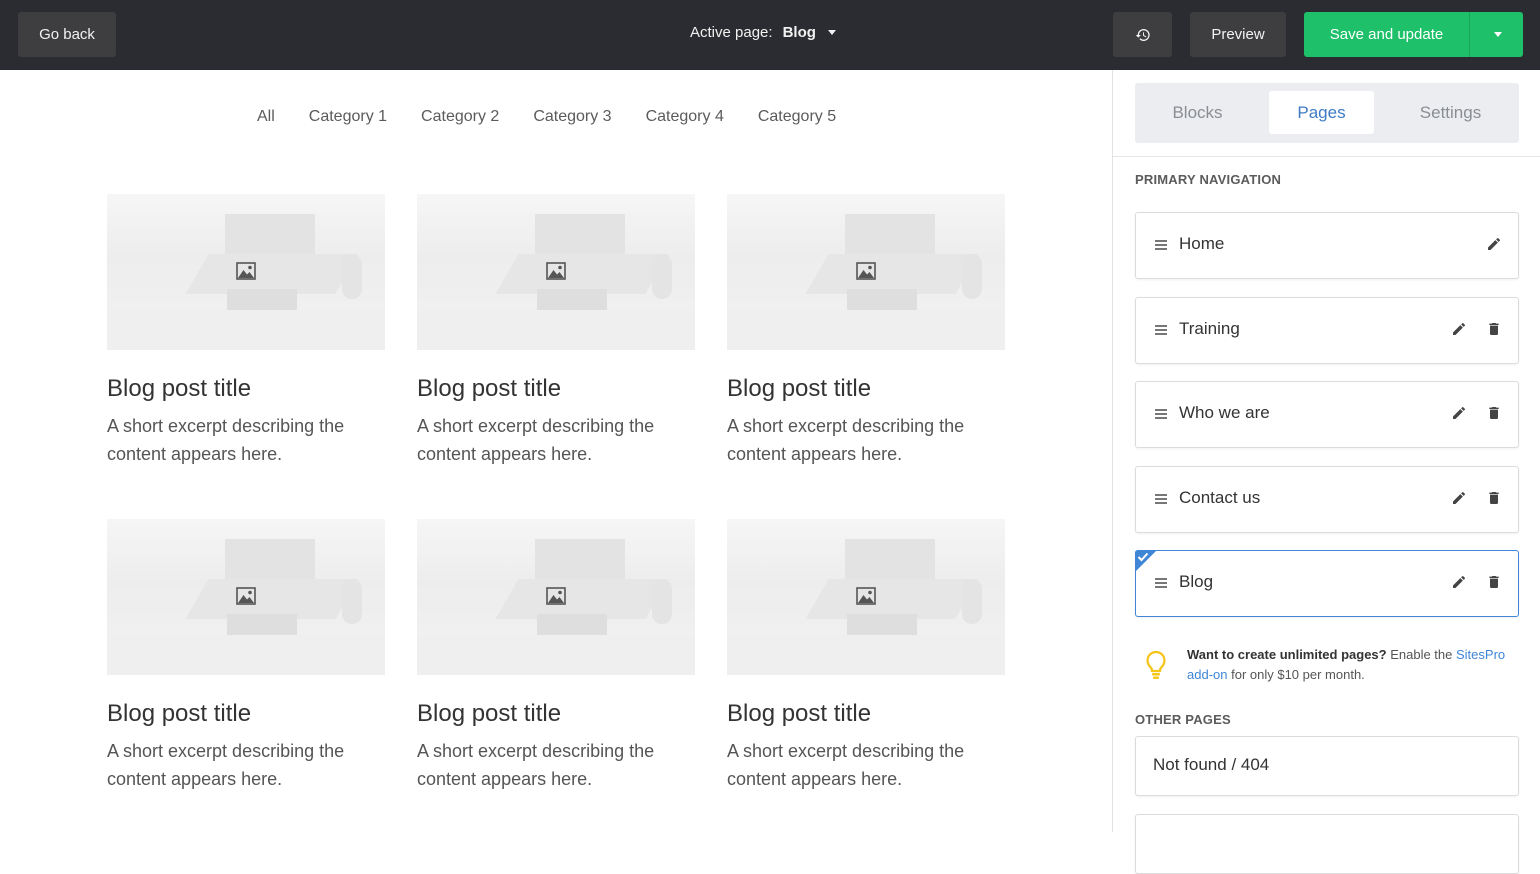 This screenshot has width=1540, height=874. What do you see at coordinates (1202, 243) in the screenshot?
I see `page-item-label: Home` at bounding box center [1202, 243].